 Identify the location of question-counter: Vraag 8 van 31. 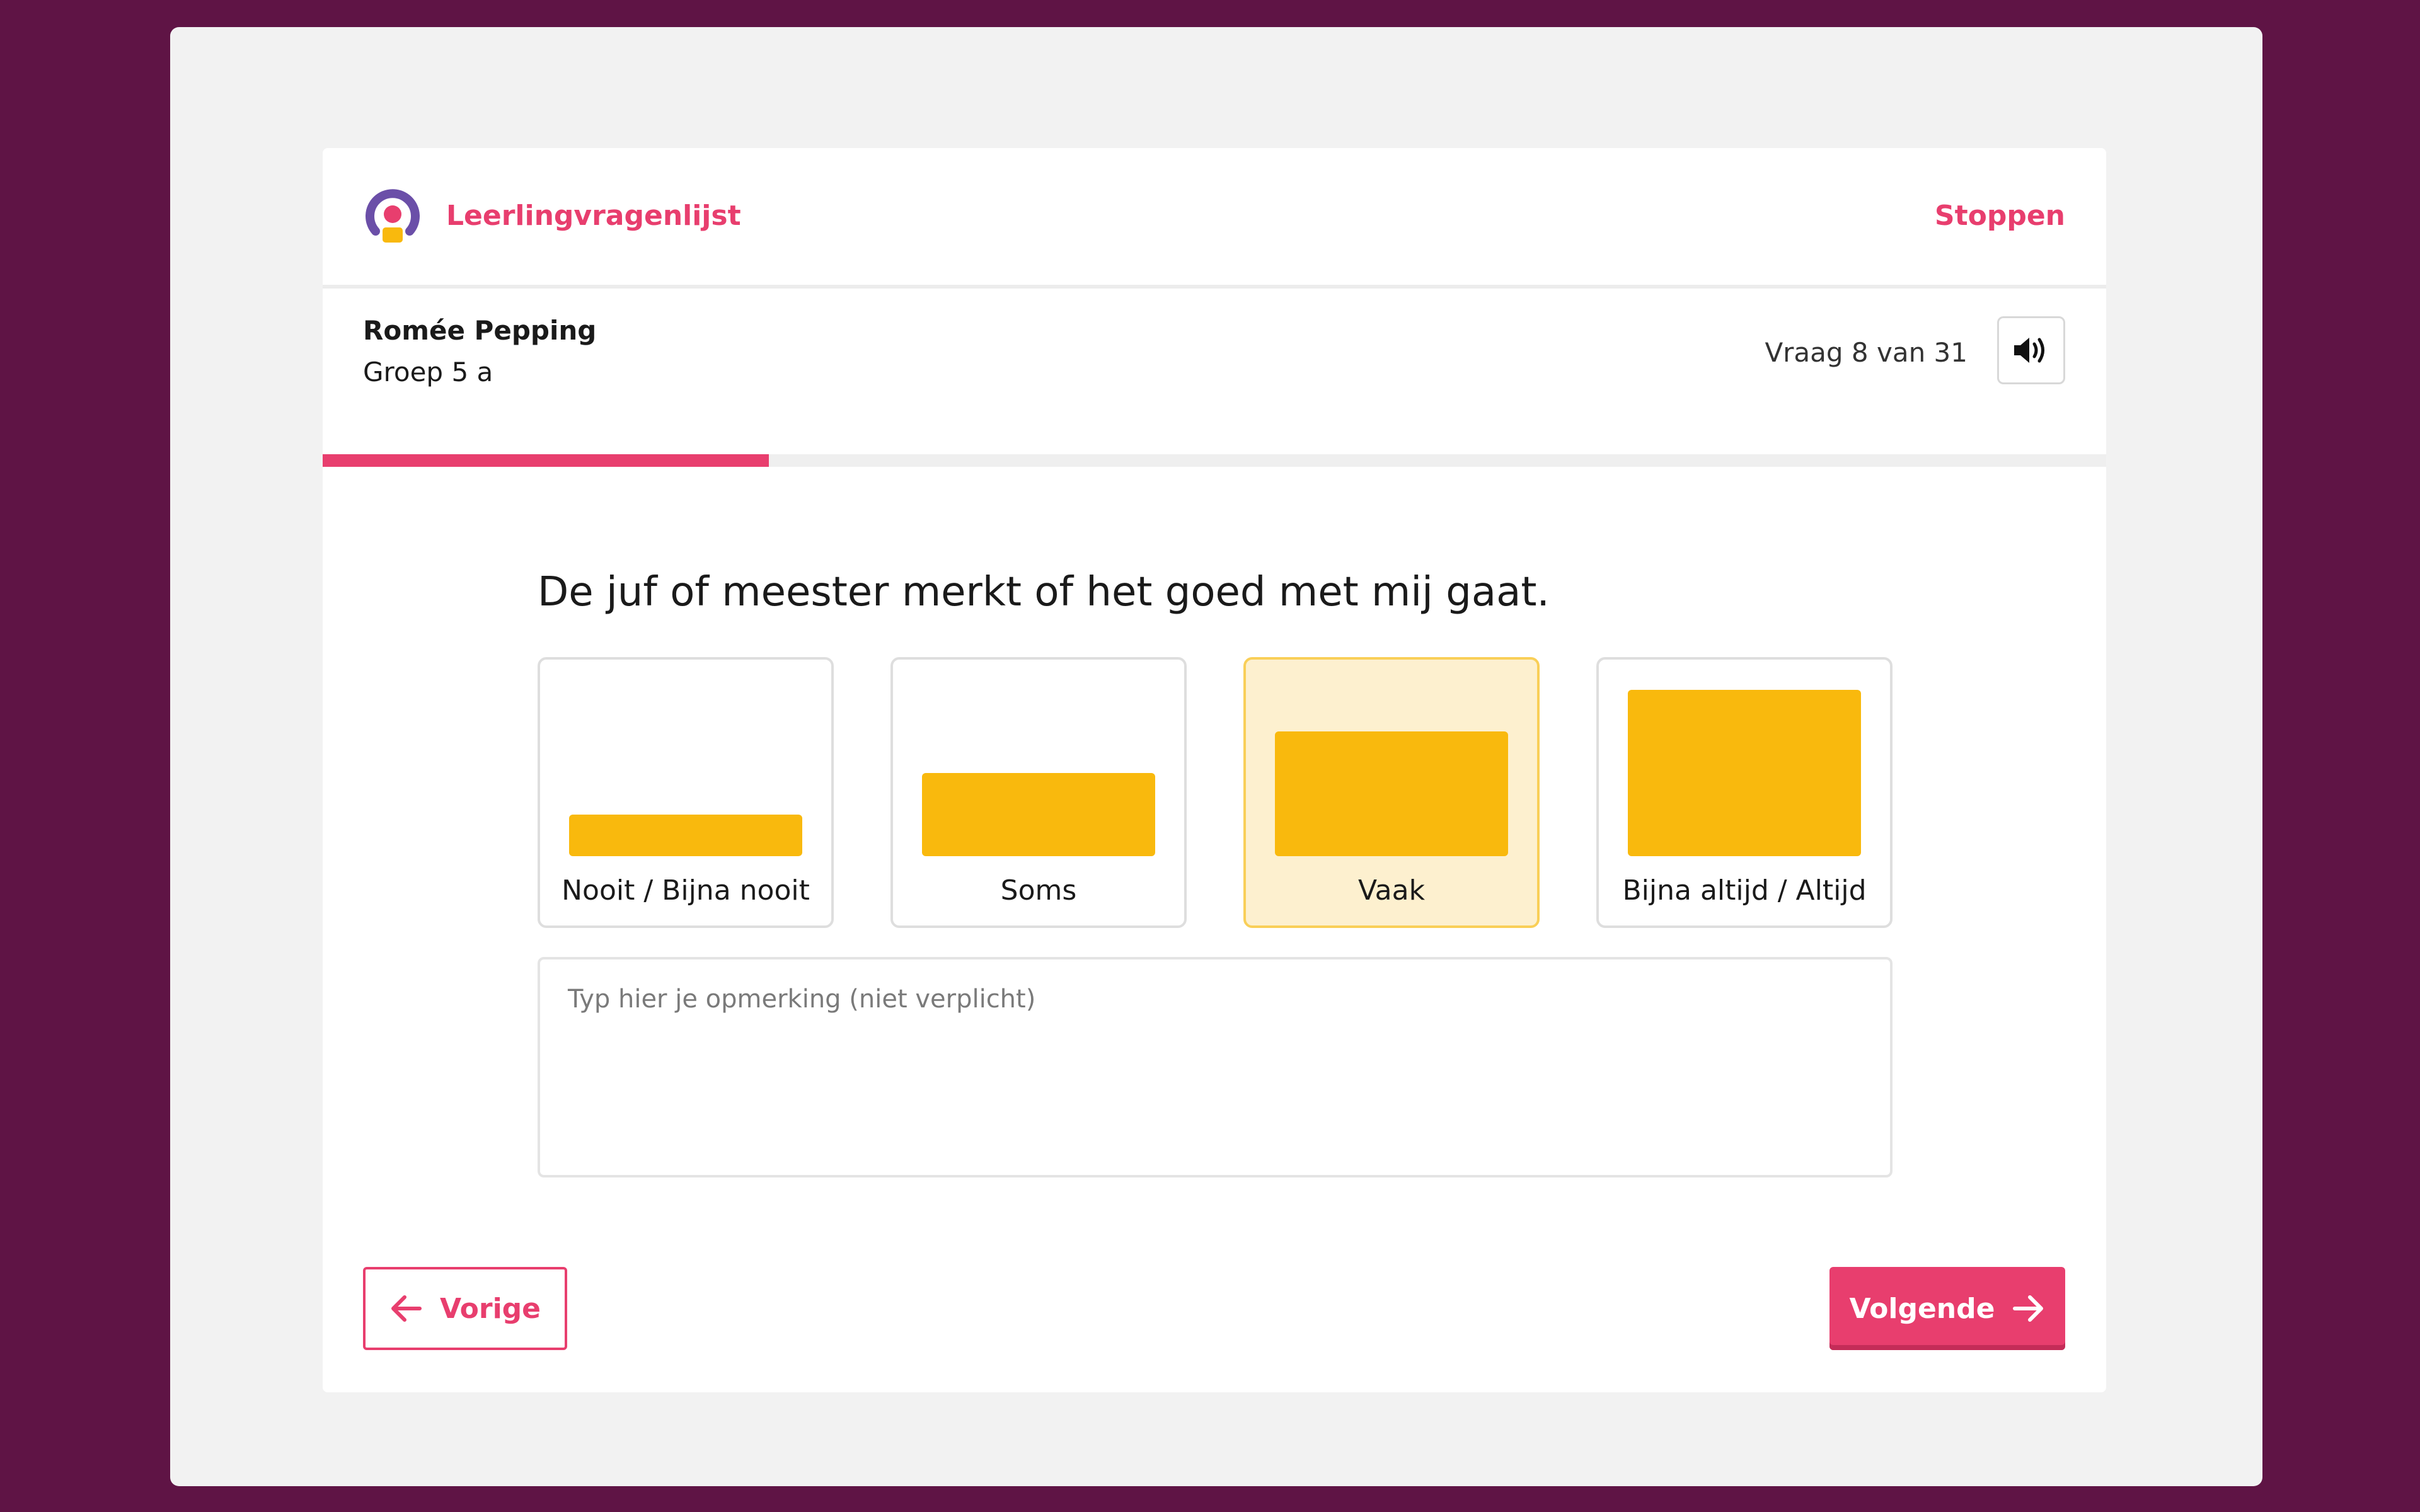
(1867, 352).